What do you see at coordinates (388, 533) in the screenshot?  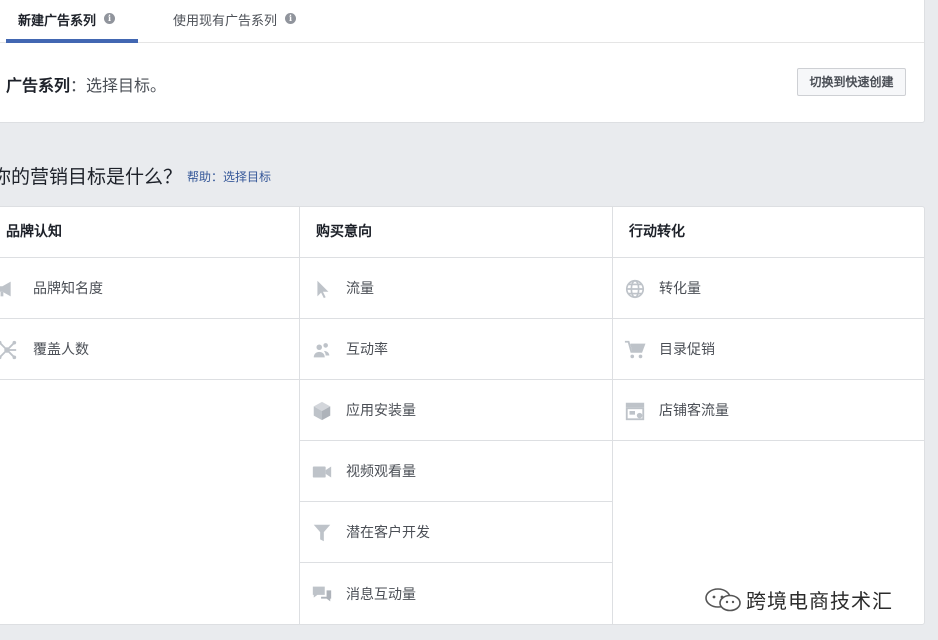 I see `objective-label: 潜在客户开发` at bounding box center [388, 533].